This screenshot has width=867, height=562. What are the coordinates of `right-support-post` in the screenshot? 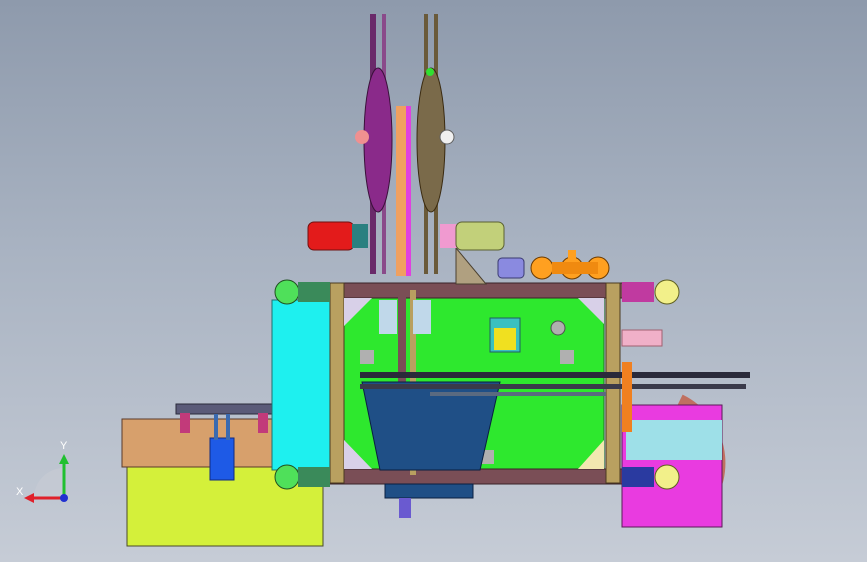 It's located at (627, 397).